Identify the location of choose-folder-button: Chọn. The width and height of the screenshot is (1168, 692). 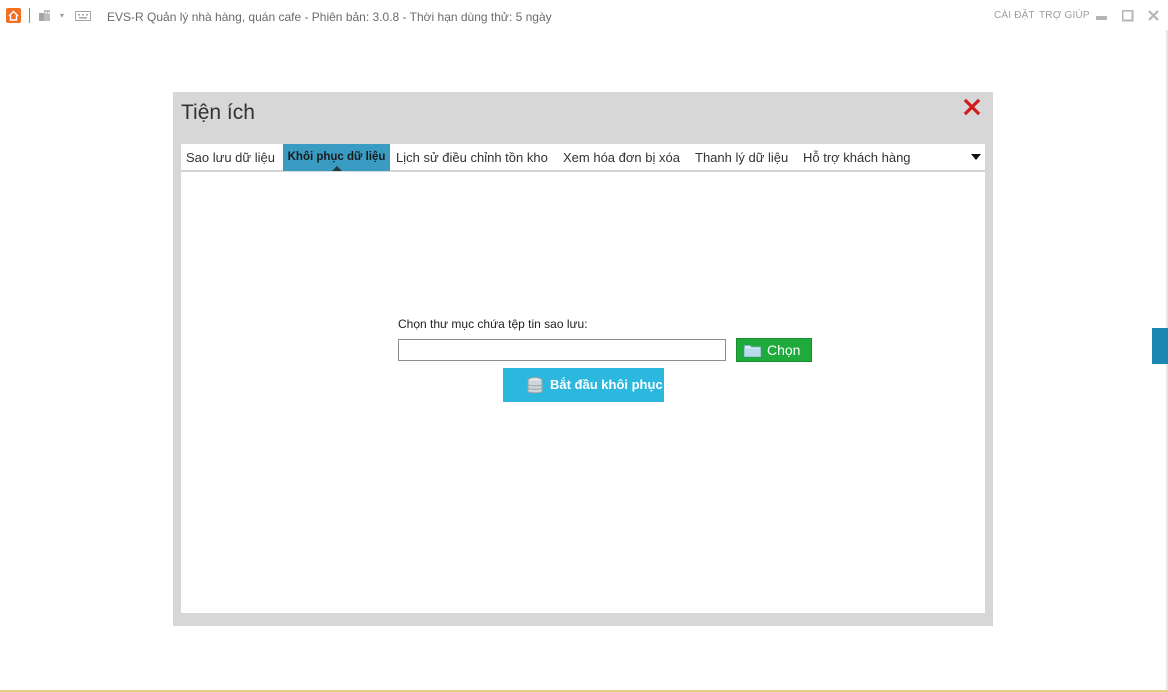
(774, 350).